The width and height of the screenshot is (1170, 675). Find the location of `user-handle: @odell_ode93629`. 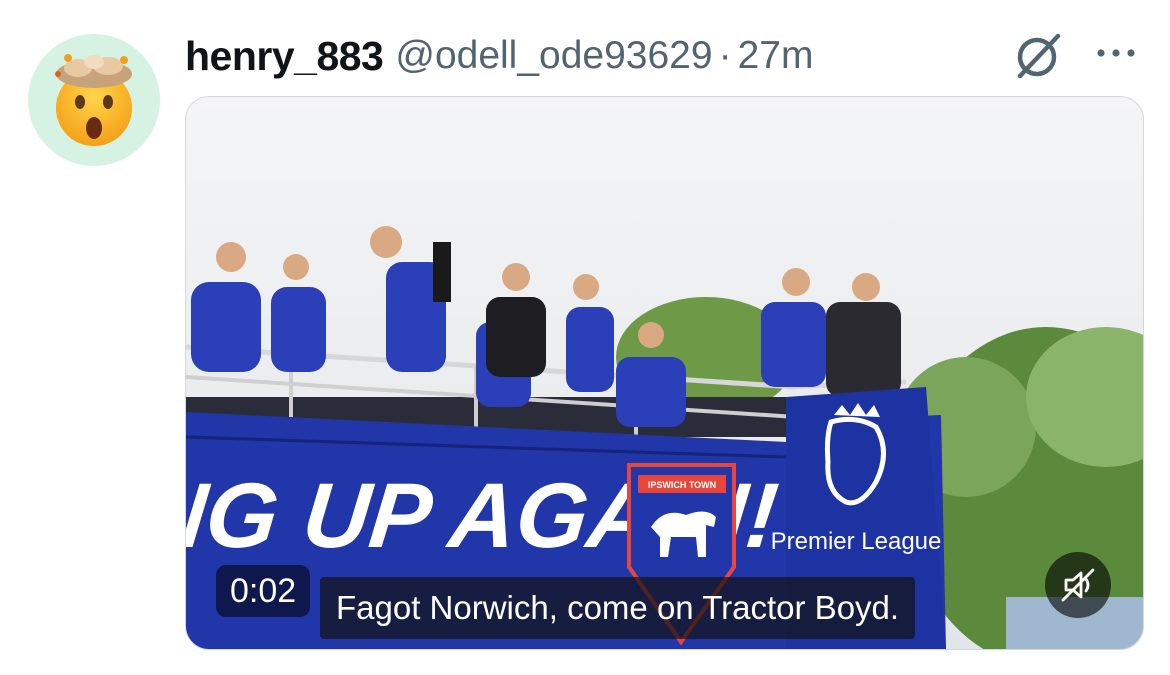

user-handle: @odell_ode93629 is located at coordinates (553, 56).